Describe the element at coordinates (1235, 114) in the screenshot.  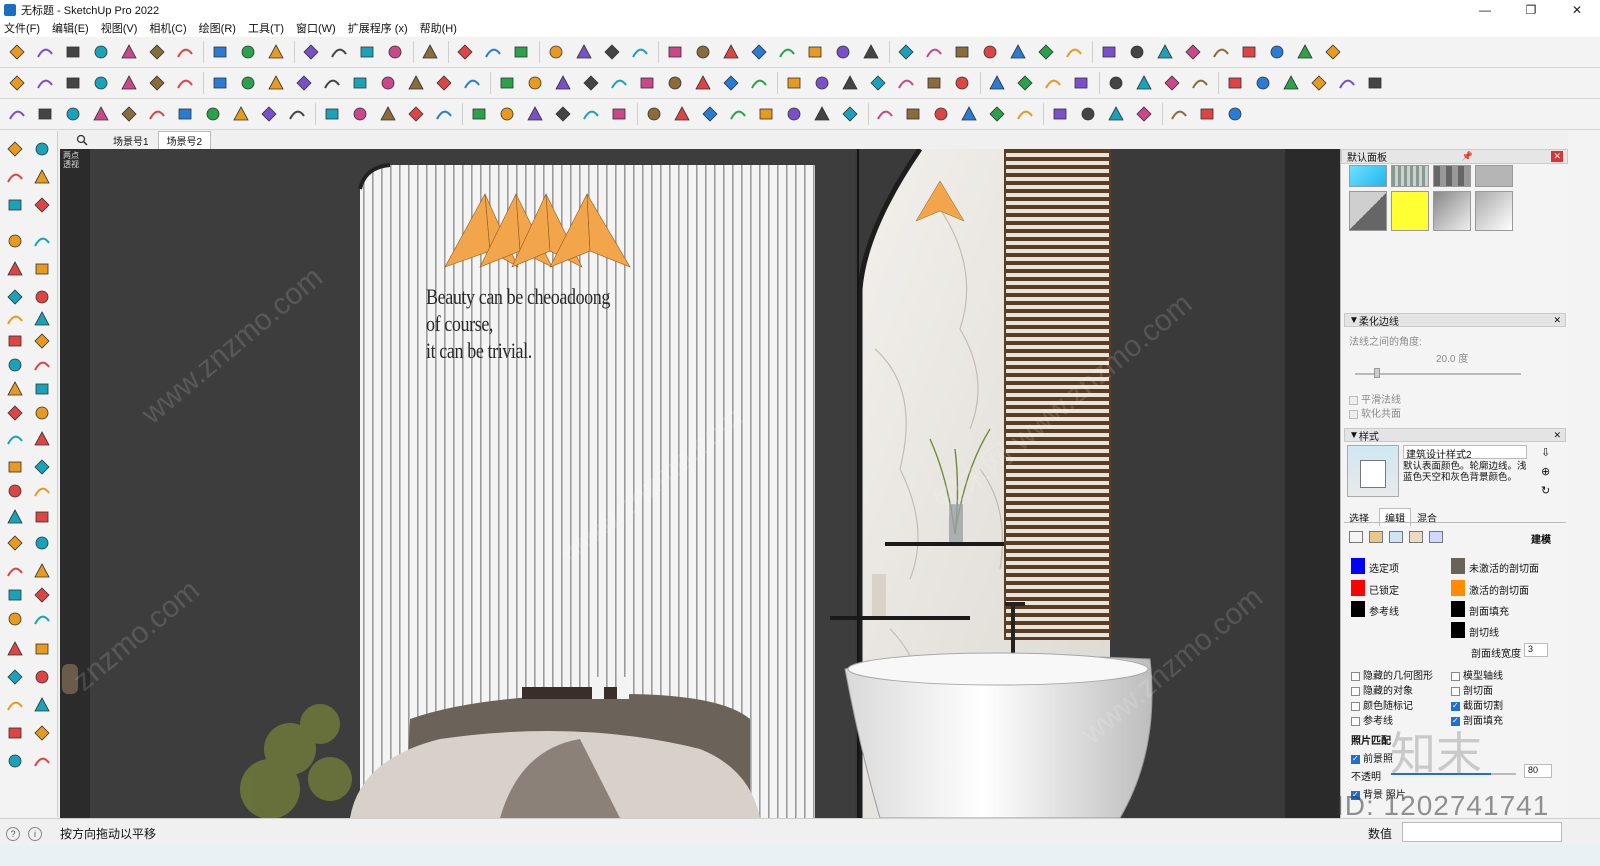
I see `draw-tool-43-icon` at that location.